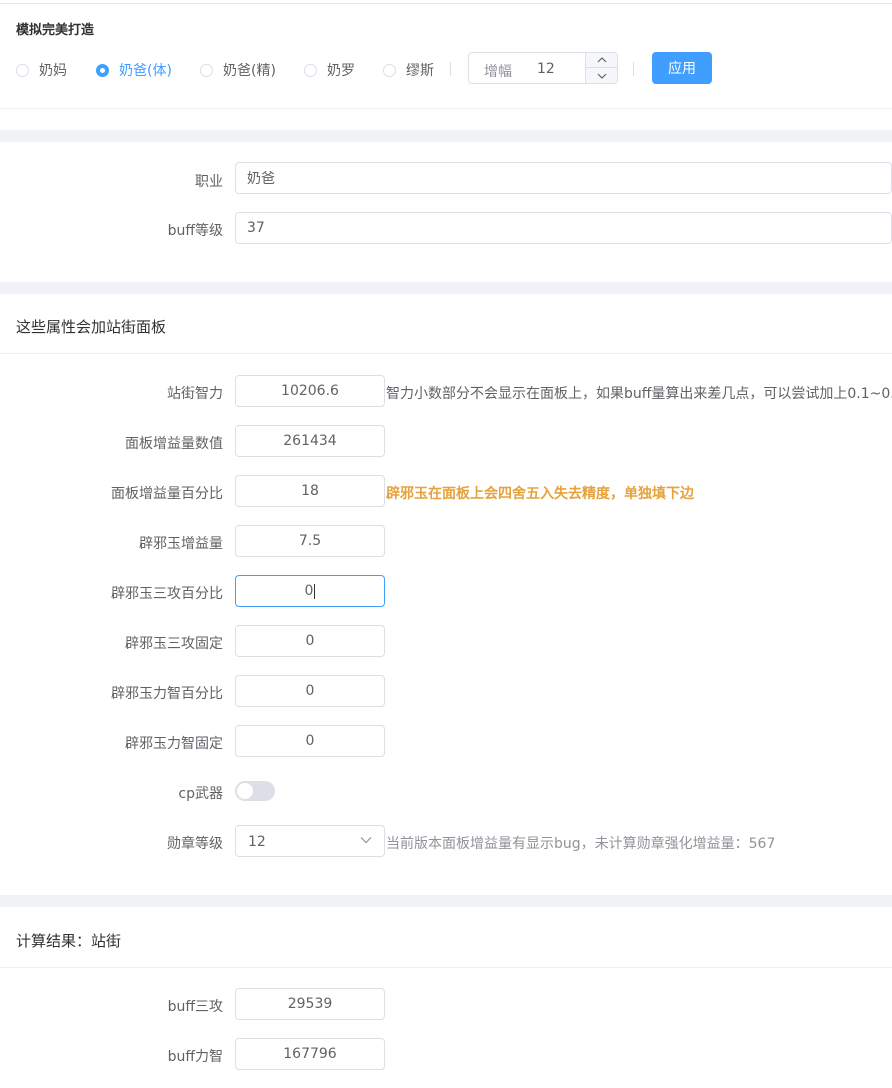 This screenshot has width=892, height=1088. I want to click on simulate-title: 模拟完美打造, so click(55, 30).